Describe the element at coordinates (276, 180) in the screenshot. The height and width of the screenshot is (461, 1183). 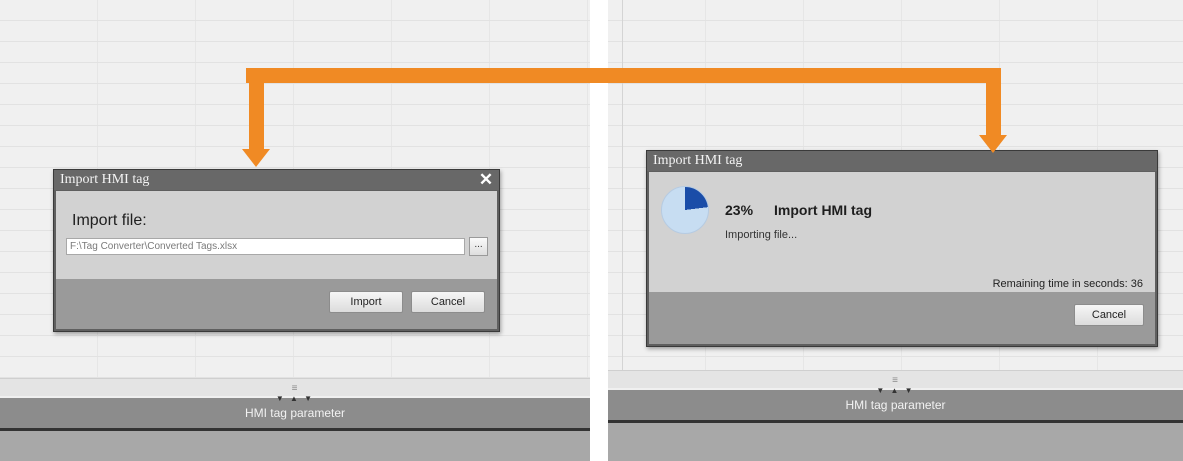
I see `dialog-titlebar: Import HMI tag ✕` at that location.